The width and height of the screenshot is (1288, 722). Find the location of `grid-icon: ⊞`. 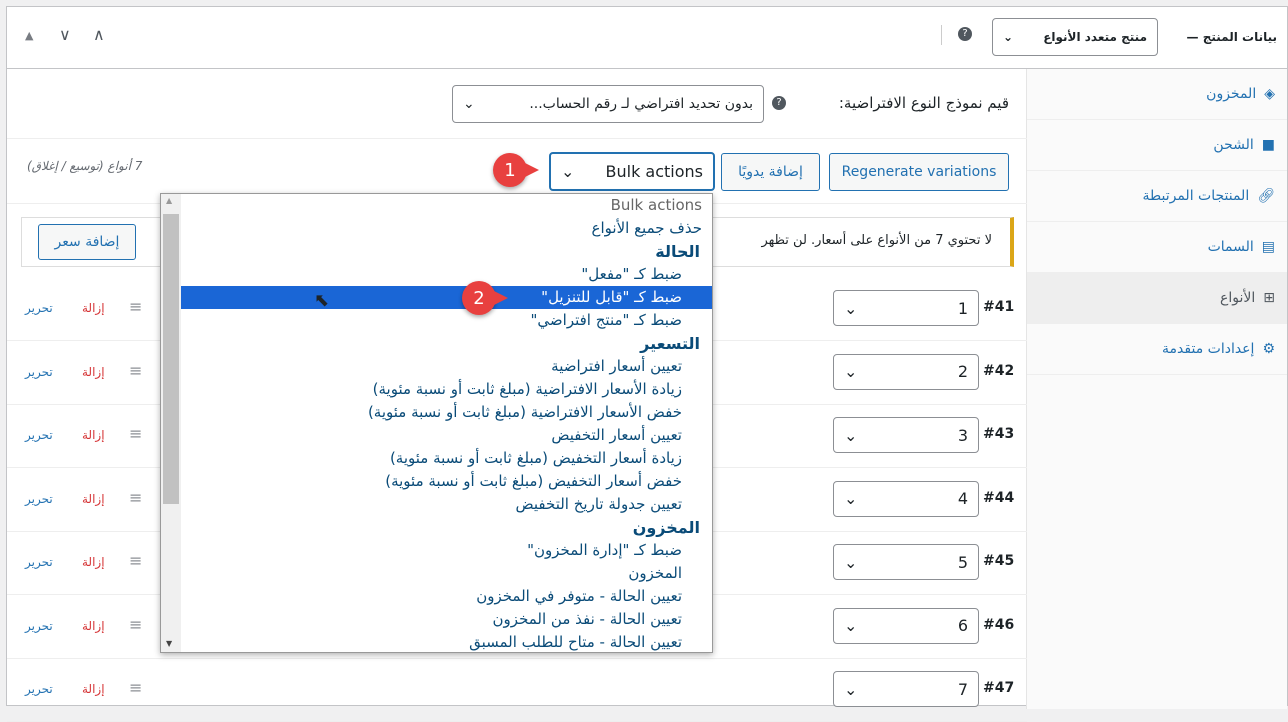

grid-icon: ⊞ is located at coordinates (1269, 298).